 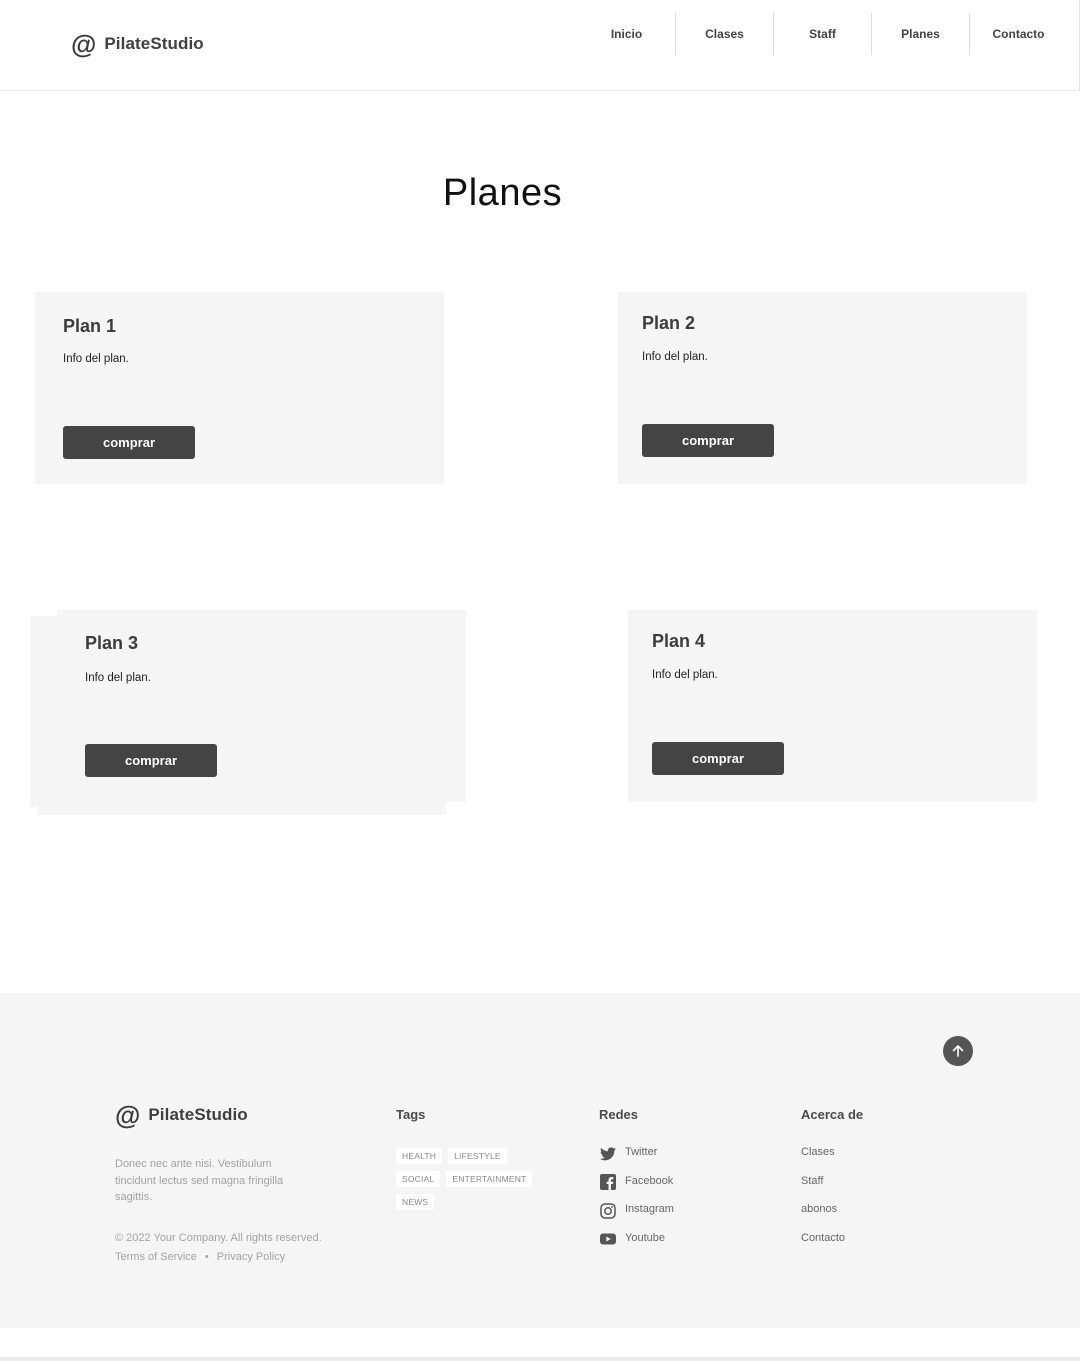 What do you see at coordinates (261, 706) in the screenshot?
I see `plan-card-3: Plan 3 Info del plan. comprar` at bounding box center [261, 706].